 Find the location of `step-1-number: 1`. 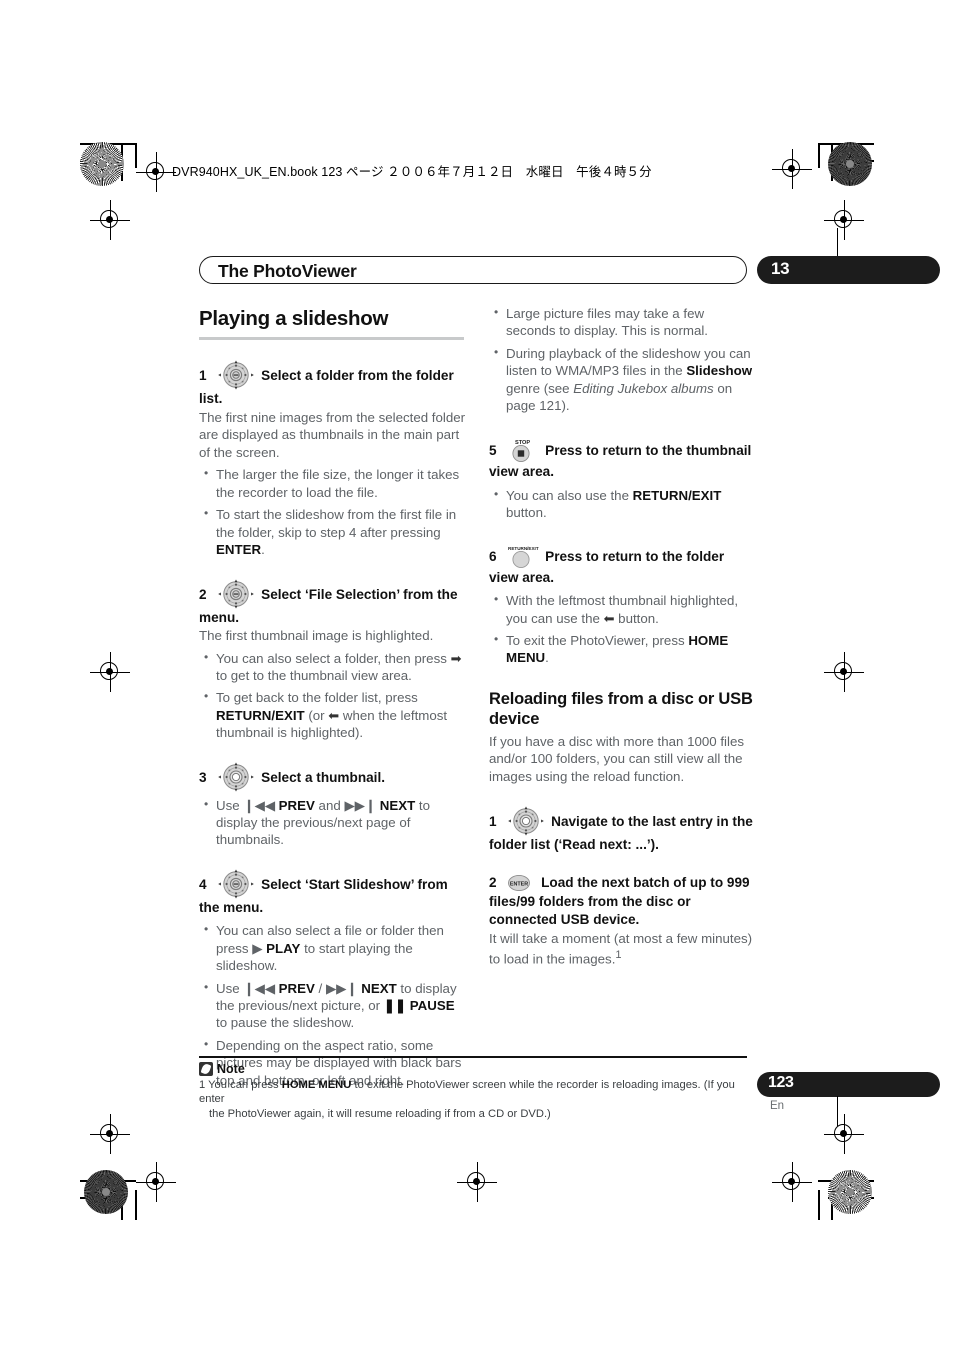

step-1-number: 1 is located at coordinates (203, 376).